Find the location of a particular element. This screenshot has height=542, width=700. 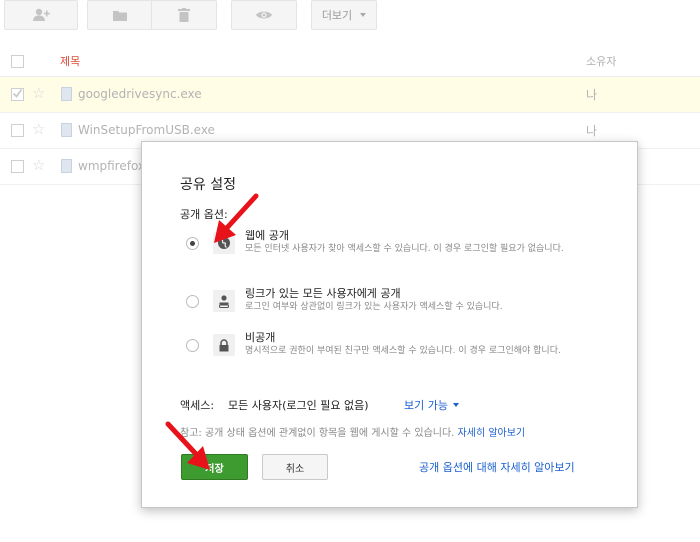

note-body: 참고: 공개 상태 옵션에 관계없이 항목을 웹에 게시할 수 있습니다. is located at coordinates (317, 433).